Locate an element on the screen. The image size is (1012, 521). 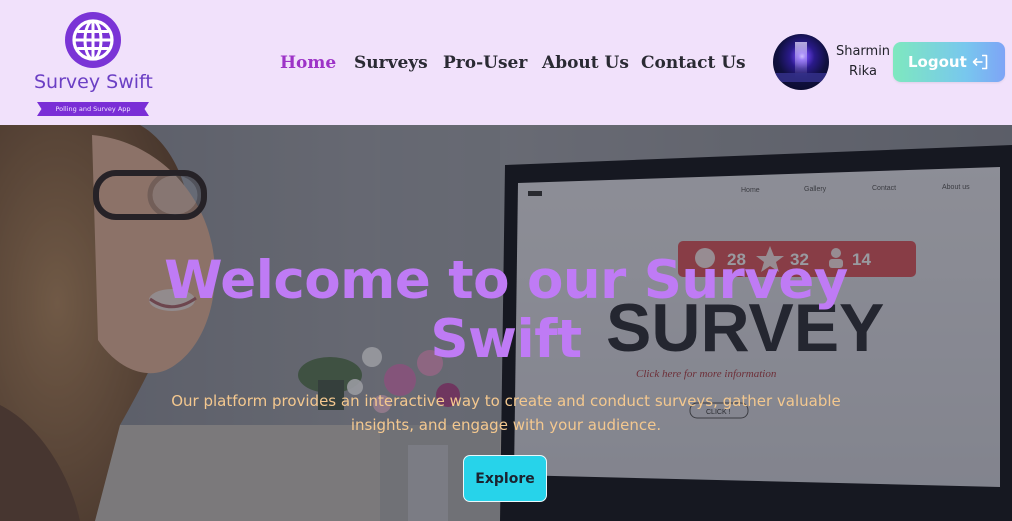
globe-icon is located at coordinates (93, 40).